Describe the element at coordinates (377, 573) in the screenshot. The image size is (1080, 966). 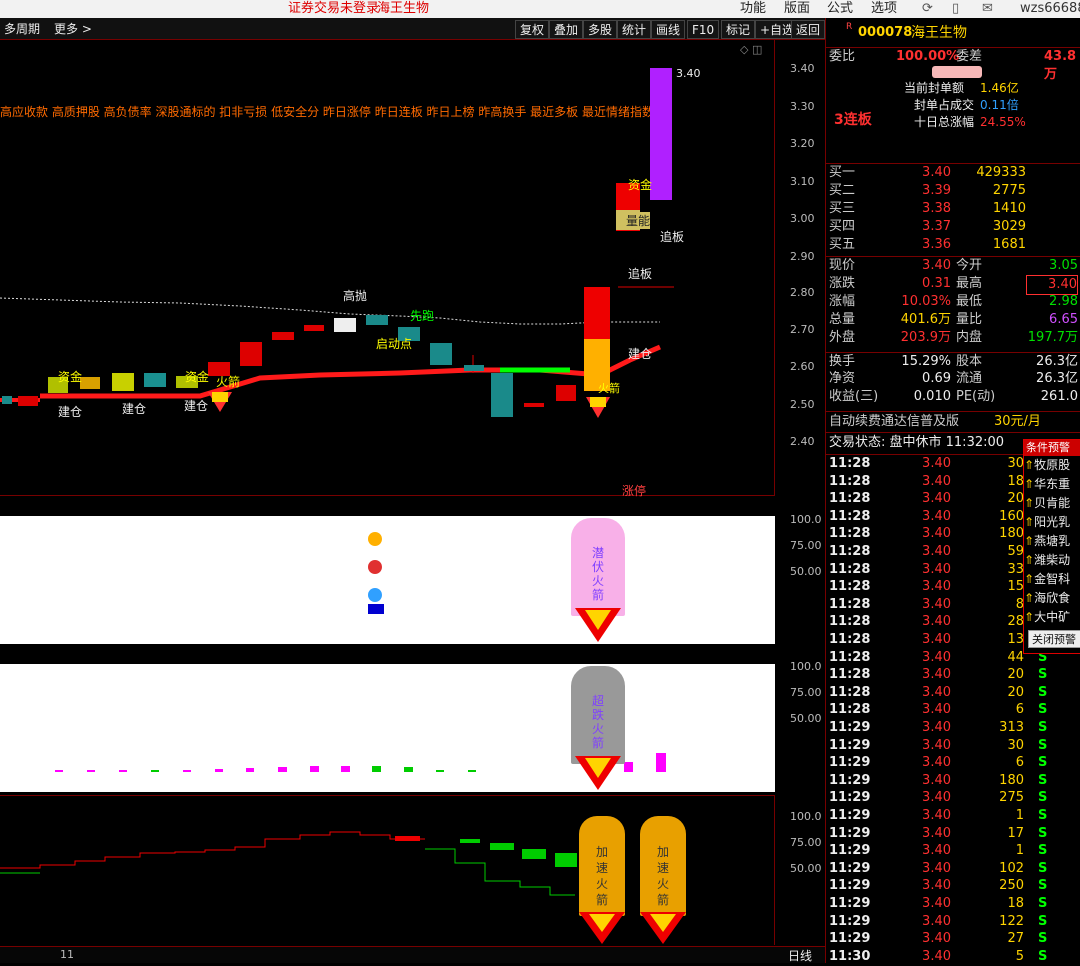
I see `small-icons` at that location.